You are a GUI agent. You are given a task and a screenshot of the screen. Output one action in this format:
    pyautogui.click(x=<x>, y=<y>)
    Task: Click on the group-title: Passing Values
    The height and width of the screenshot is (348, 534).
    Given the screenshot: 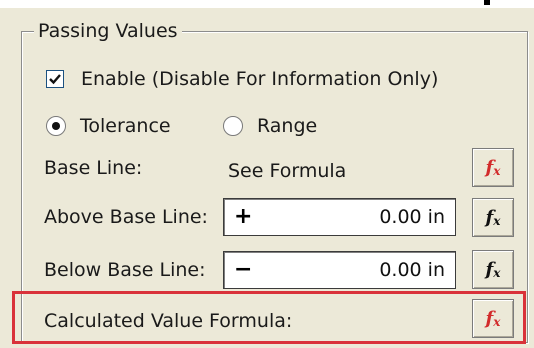 What is the action you would take?
    pyautogui.click(x=108, y=31)
    